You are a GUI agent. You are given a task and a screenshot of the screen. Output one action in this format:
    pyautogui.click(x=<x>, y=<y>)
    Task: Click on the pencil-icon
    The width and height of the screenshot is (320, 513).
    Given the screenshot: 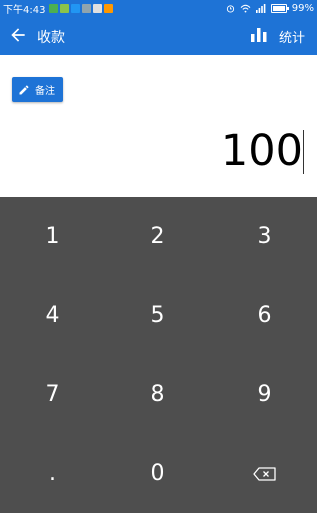 What is the action you would take?
    pyautogui.click(x=24, y=89)
    